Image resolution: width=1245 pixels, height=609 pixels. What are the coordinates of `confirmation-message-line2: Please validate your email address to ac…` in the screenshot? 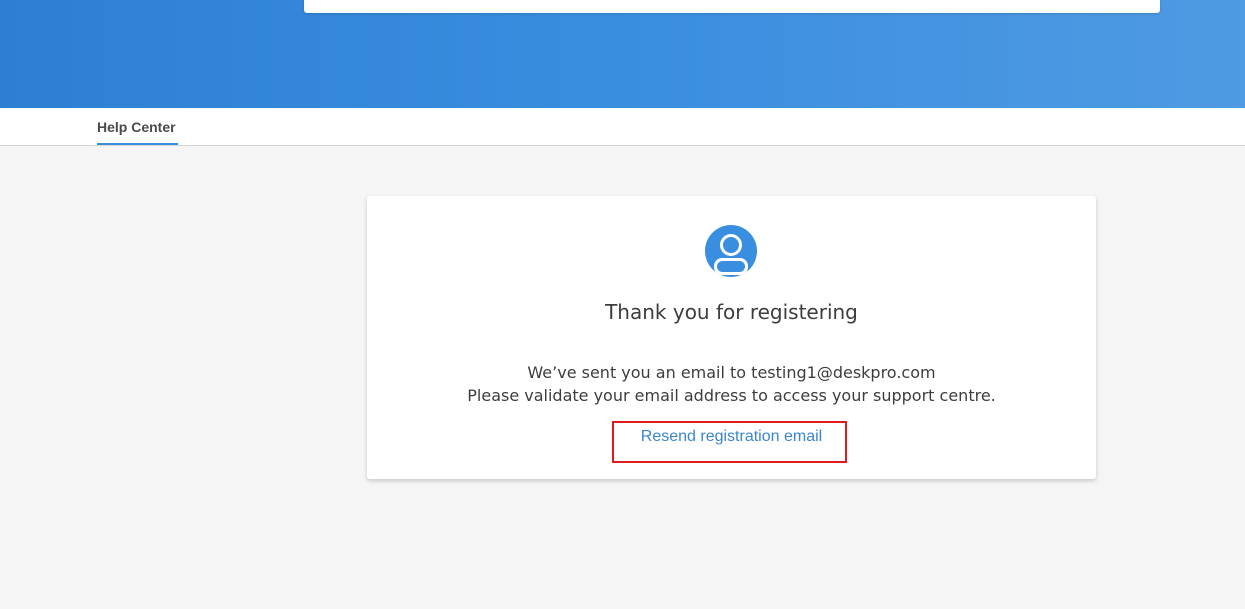 It's located at (731, 395).